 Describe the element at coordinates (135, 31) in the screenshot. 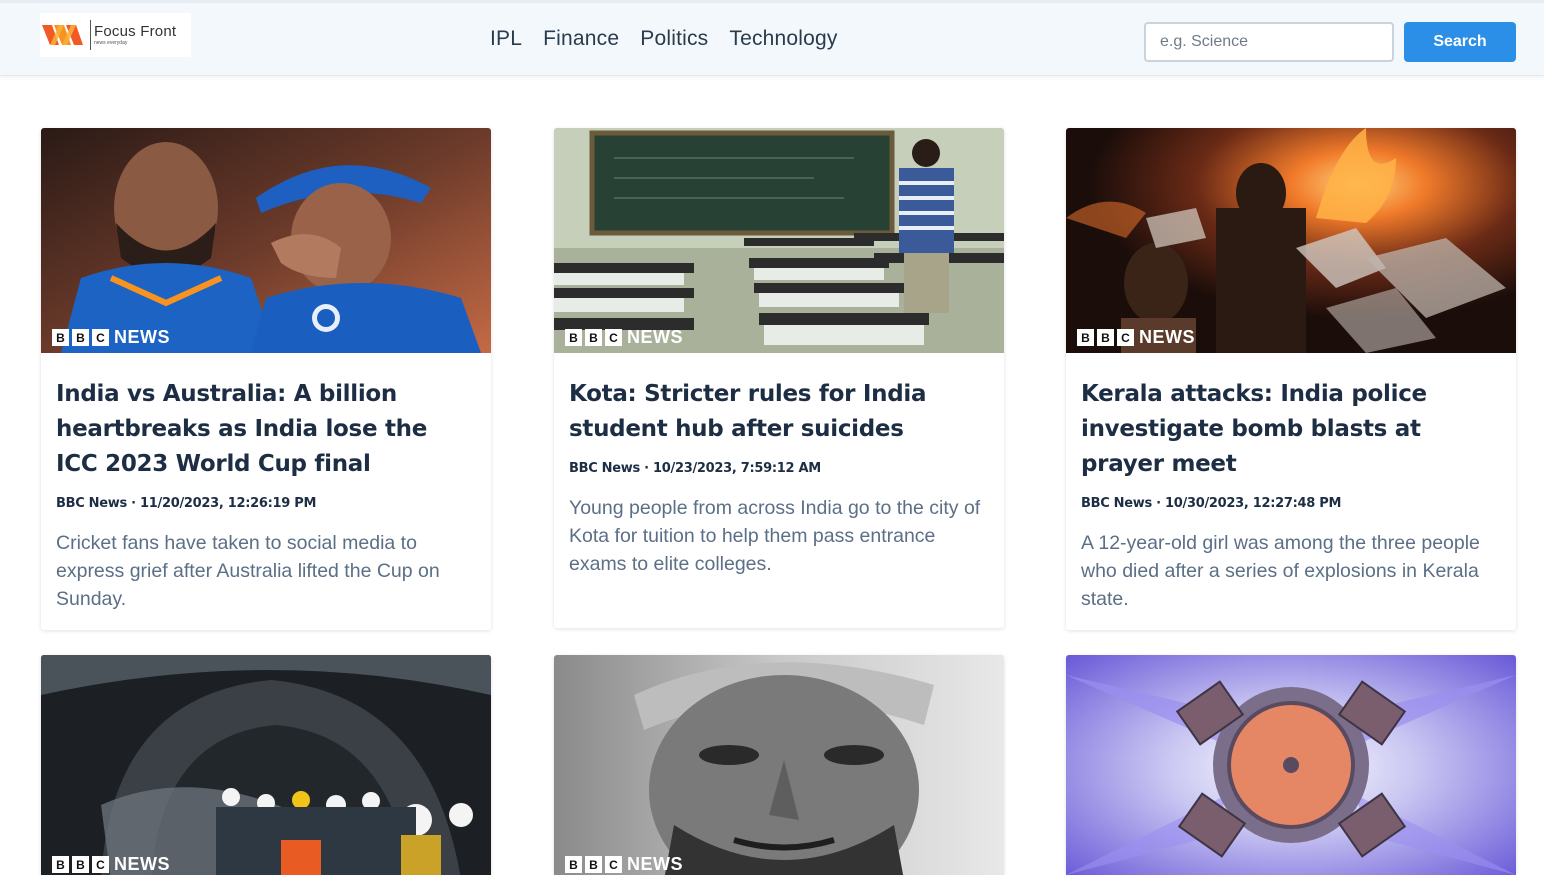

I see `logo-title: Focus Front` at that location.